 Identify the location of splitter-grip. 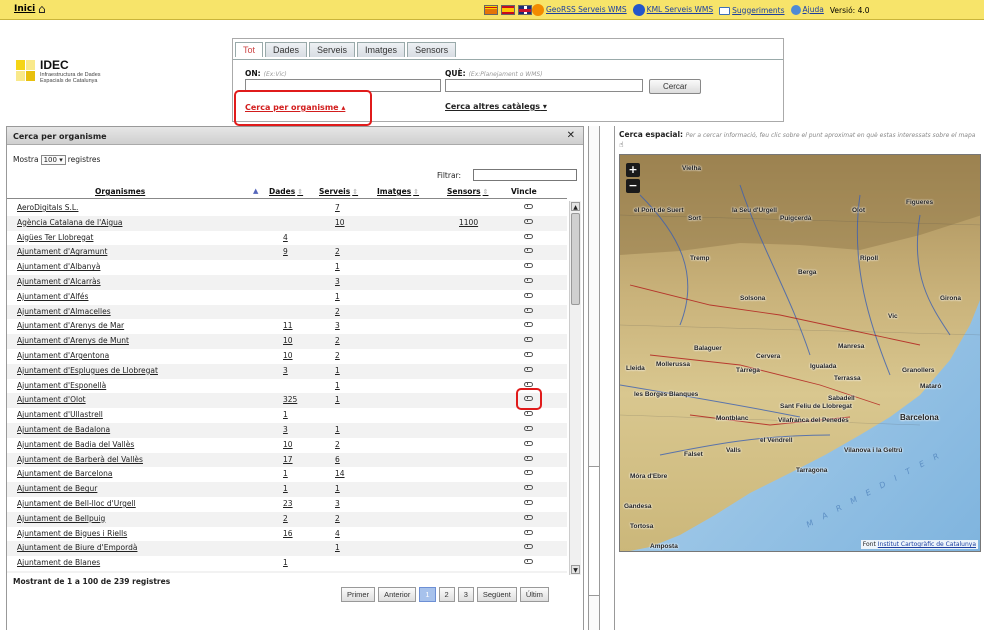
(594, 531).